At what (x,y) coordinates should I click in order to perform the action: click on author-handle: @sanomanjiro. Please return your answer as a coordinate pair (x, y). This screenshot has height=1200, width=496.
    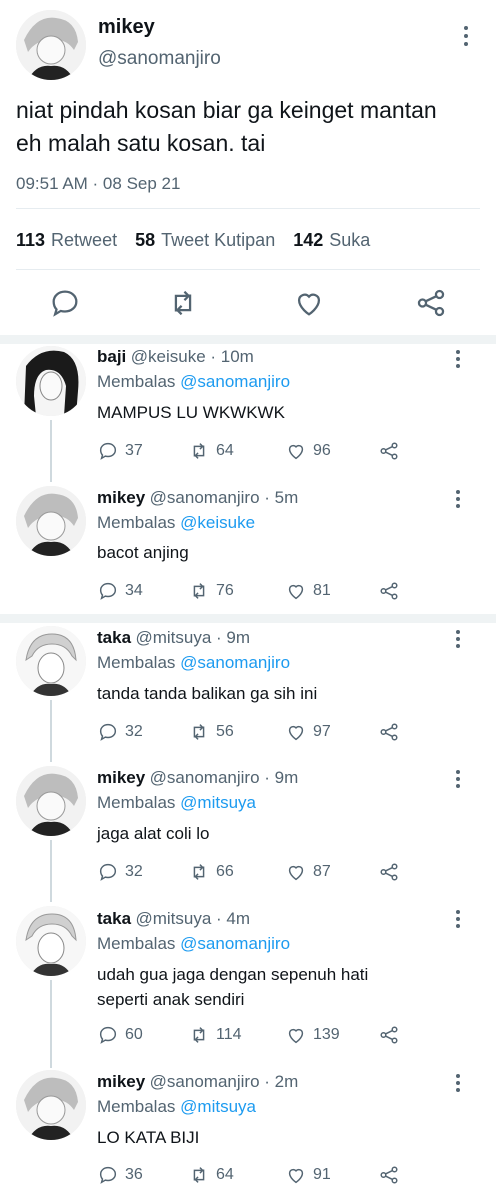
    Looking at the image, I should click on (159, 59).